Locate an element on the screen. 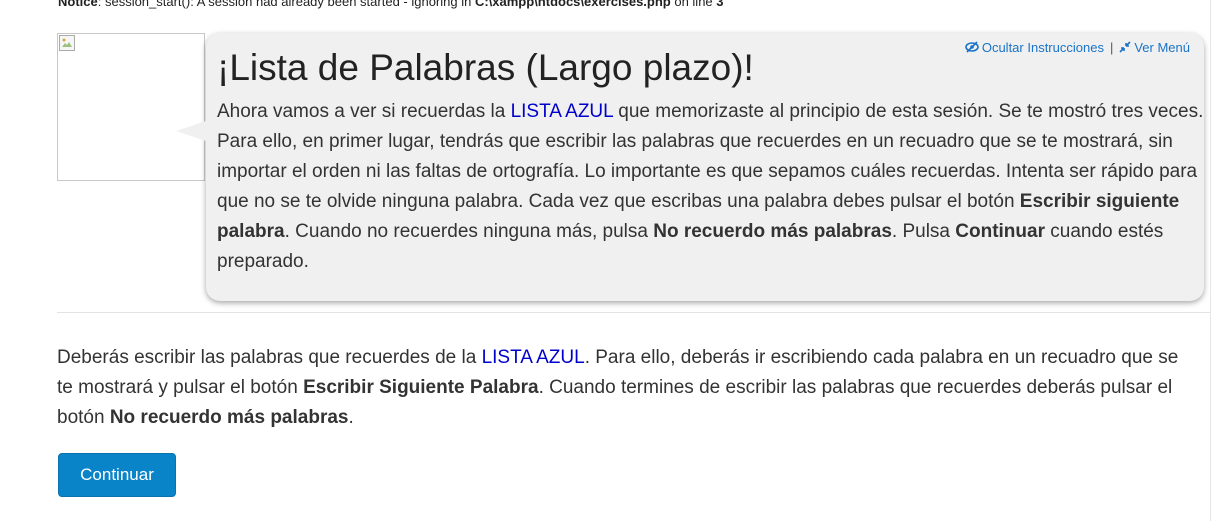 This screenshot has height=521, width=1225. main-text-4: . is located at coordinates (351, 417).